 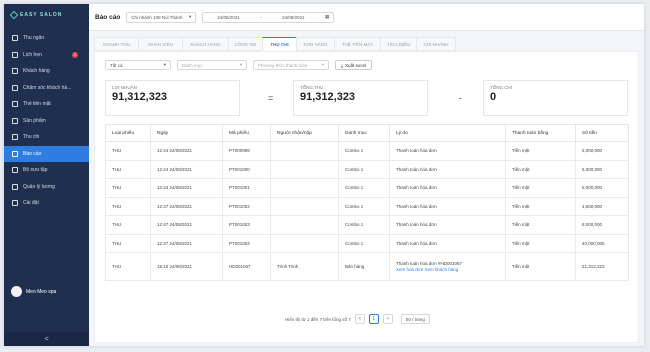 What do you see at coordinates (35, 170) in the screenshot?
I see `sidebar-item-label: Bộ sưu tập` at bounding box center [35, 170].